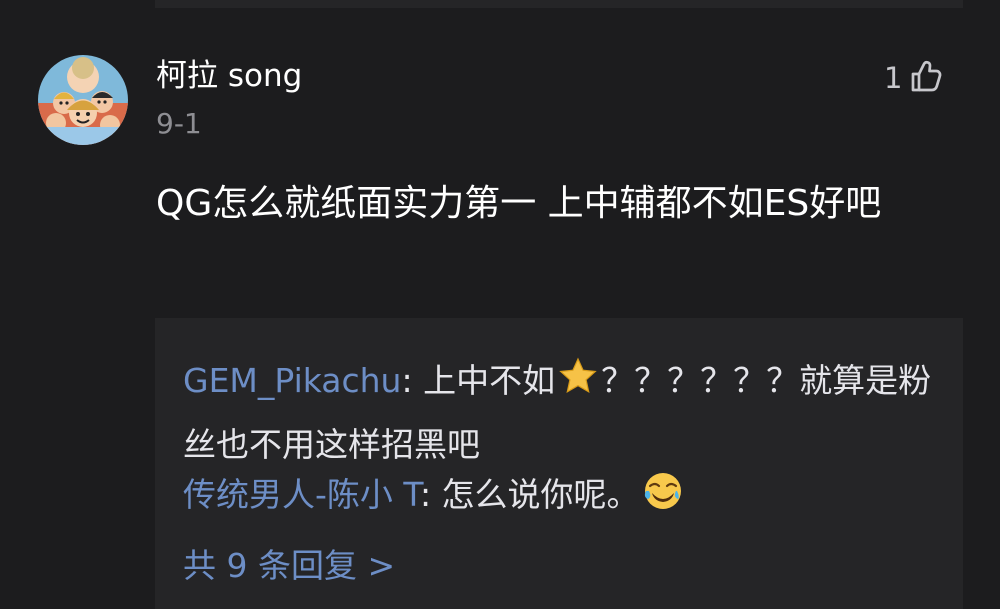 This screenshot has height=609, width=1000. I want to click on view-more-replies-link: 共 9 条回复 >, so click(289, 566).